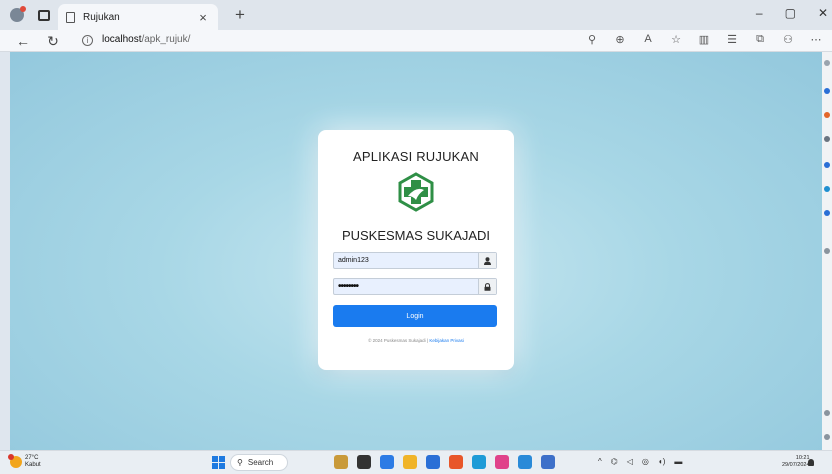  What do you see at coordinates (630, 461) in the screenshot?
I see `send-icon: ◁` at bounding box center [630, 461].